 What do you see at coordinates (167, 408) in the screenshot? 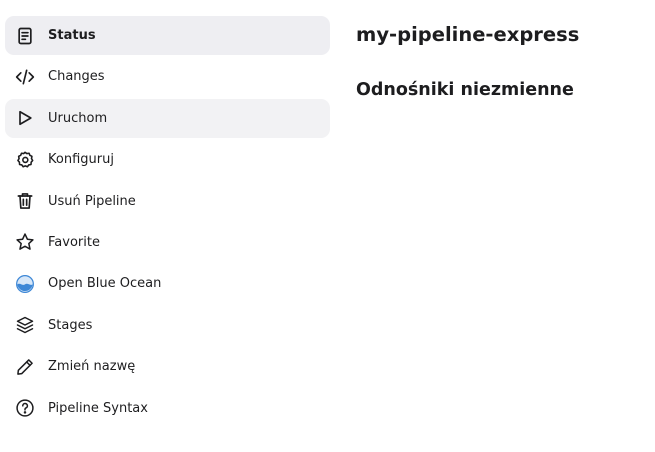
I see `sidebar-item-pipeline-syntax: Pipeline Syntax` at bounding box center [167, 408].